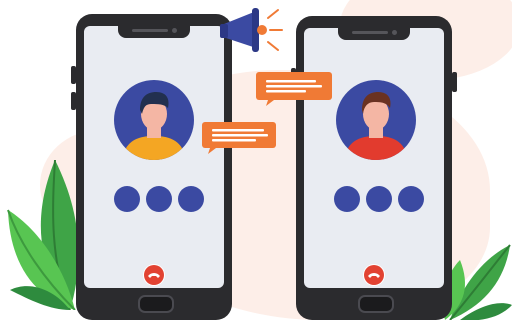  I want to click on right-phone-side-button, so click(454, 82).